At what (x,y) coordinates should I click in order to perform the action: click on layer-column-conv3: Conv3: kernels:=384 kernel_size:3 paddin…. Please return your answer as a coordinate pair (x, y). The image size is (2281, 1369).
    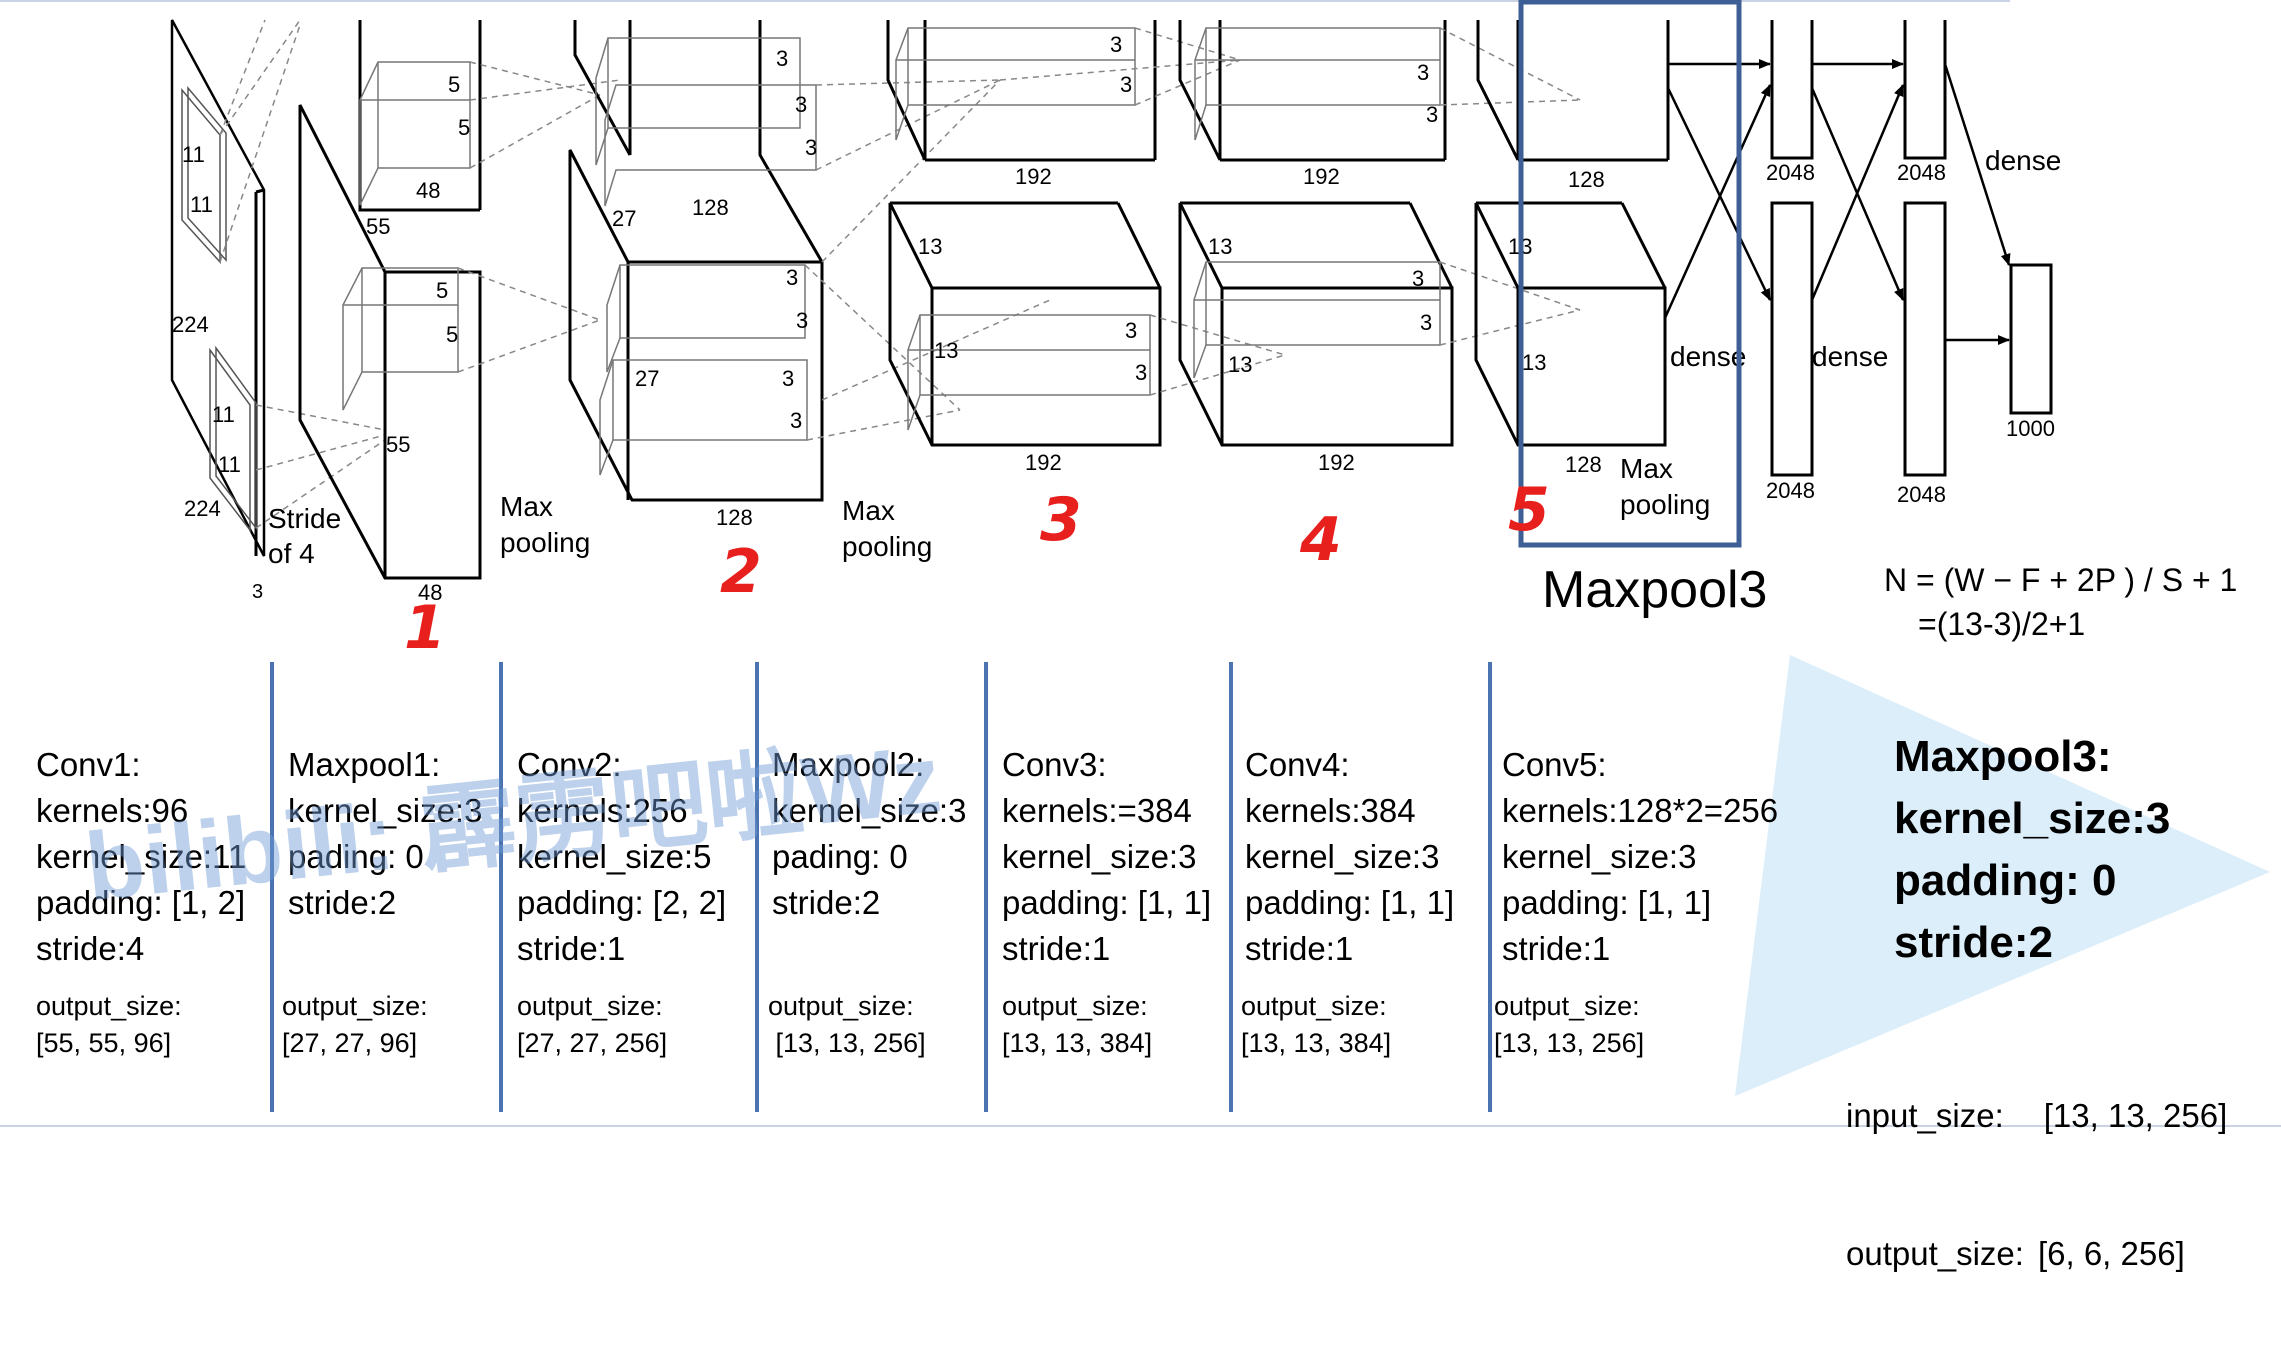
    Looking at the image, I should click on (1106, 902).